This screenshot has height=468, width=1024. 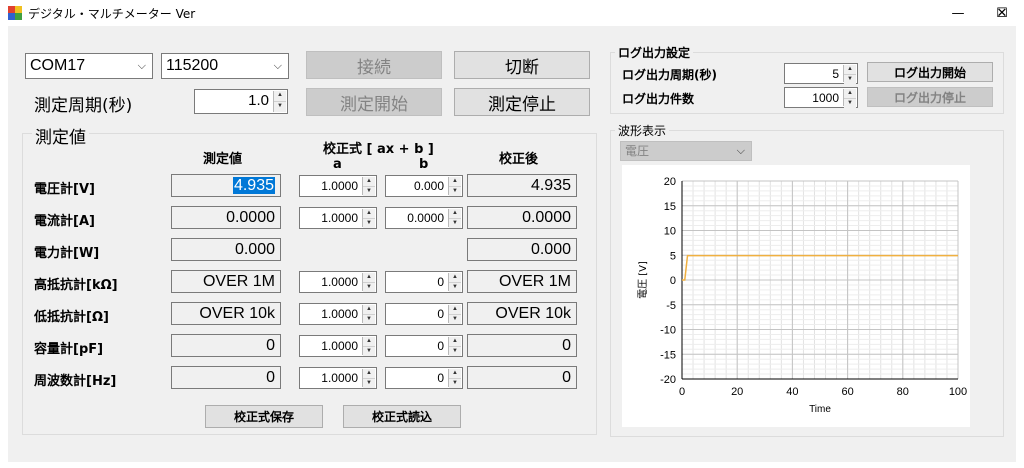 What do you see at coordinates (15, 13) in the screenshot?
I see `app-icon` at bounding box center [15, 13].